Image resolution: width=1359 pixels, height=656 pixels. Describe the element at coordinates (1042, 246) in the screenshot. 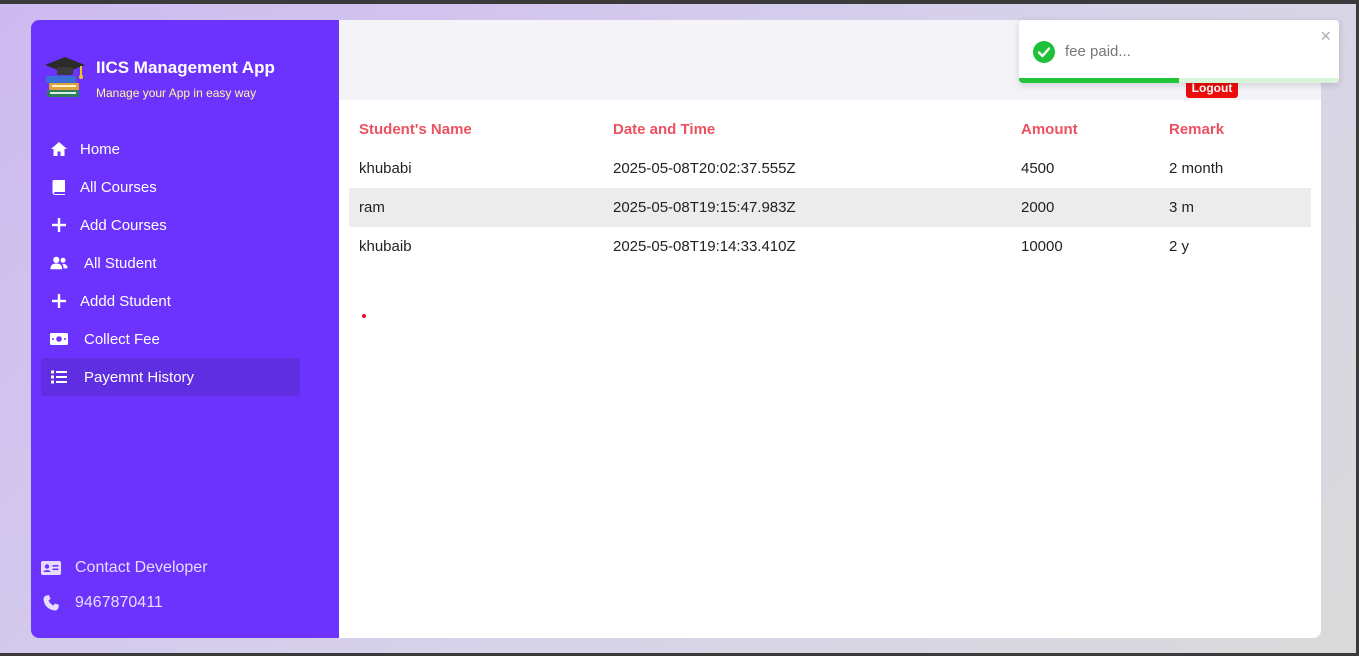

I see `cell-amount: 10000` at that location.